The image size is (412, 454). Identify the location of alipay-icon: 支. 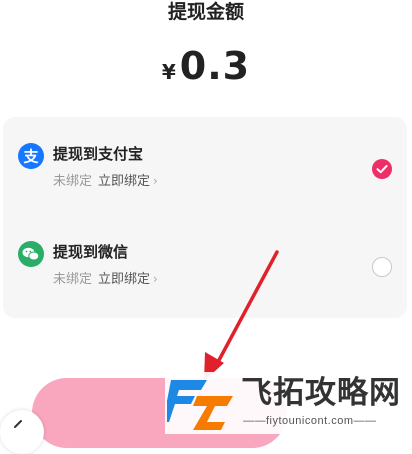
(31, 156).